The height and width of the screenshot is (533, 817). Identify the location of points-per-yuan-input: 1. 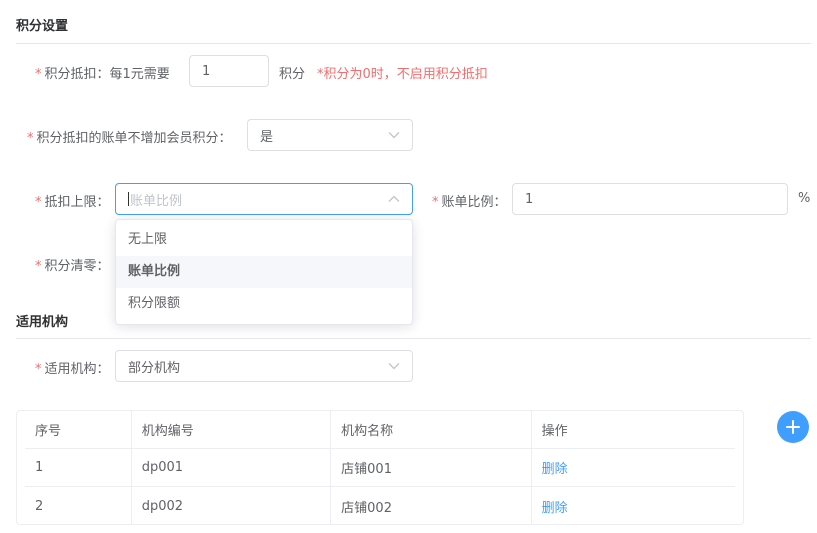
(229, 71).